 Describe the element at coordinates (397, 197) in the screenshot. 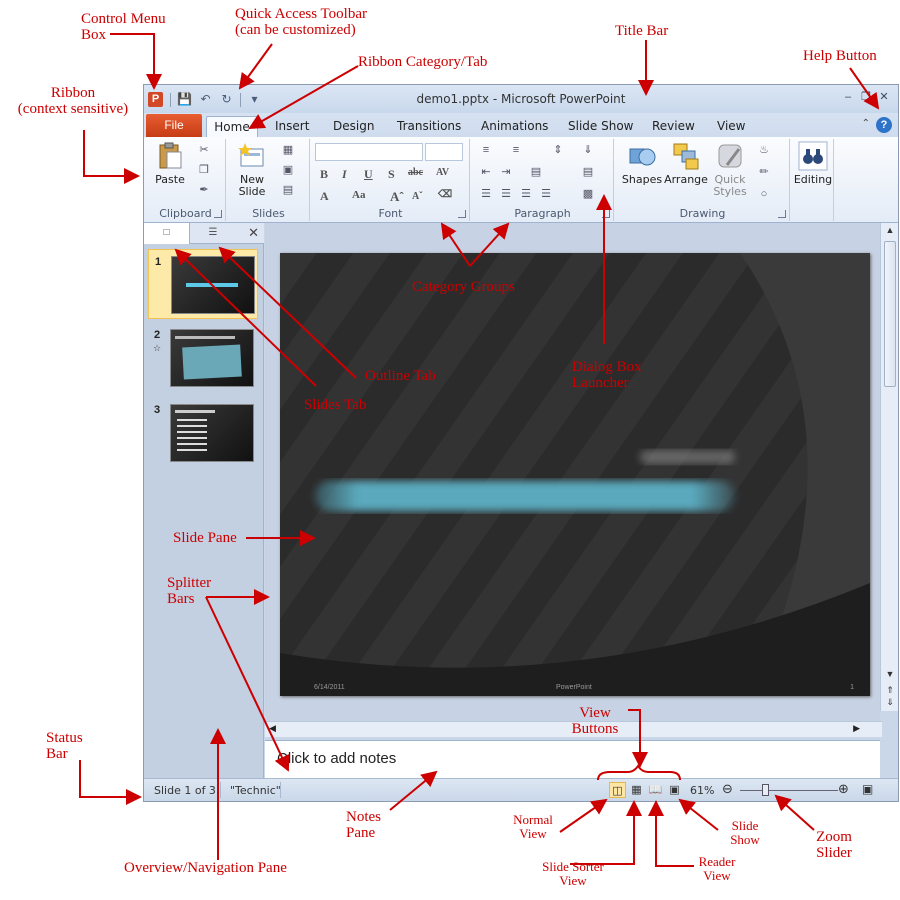

I see `grow-font-icon: Aˆ` at that location.